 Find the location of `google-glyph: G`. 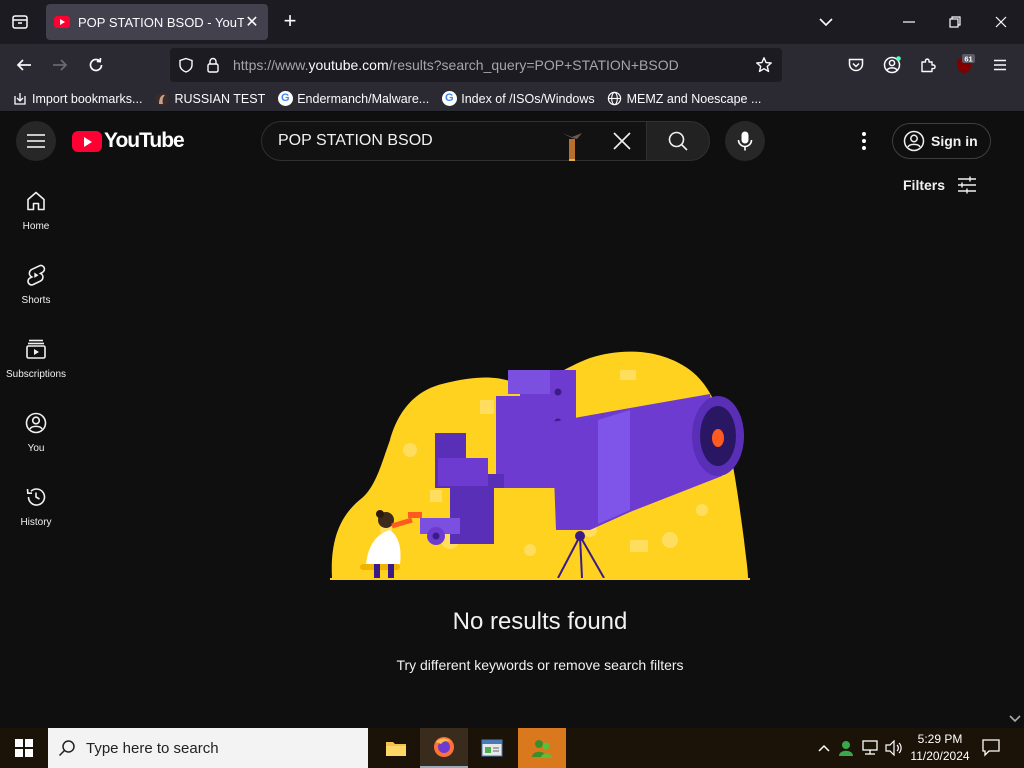

google-glyph: G is located at coordinates (285, 98).